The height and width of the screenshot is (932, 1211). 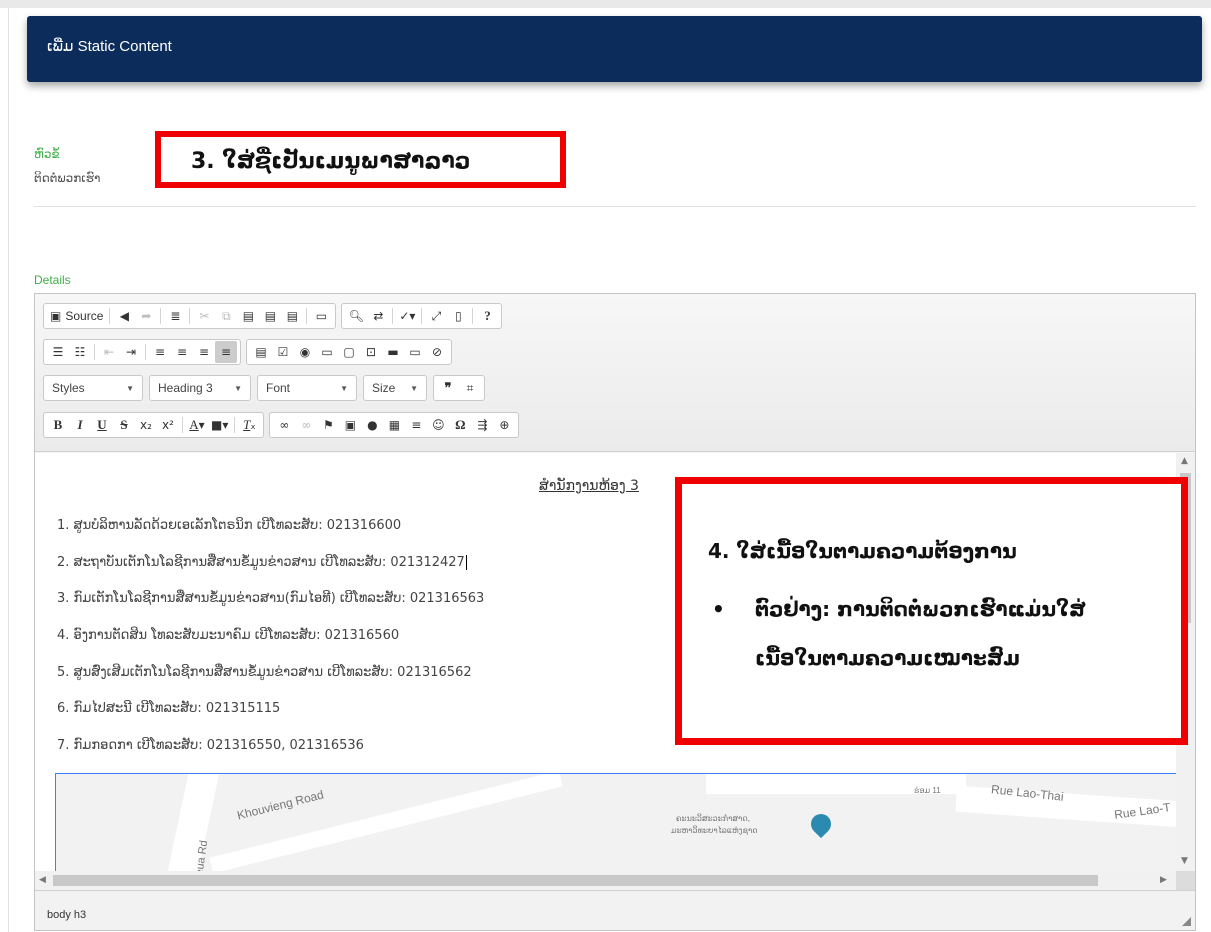 What do you see at coordinates (466, 562) in the screenshot?
I see `text-cursor` at bounding box center [466, 562].